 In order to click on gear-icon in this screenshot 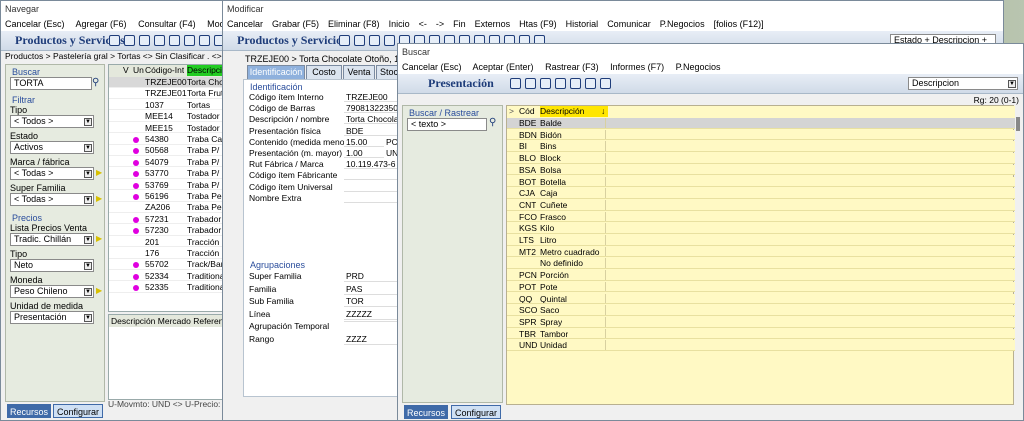, I will do `click(605, 84)`.